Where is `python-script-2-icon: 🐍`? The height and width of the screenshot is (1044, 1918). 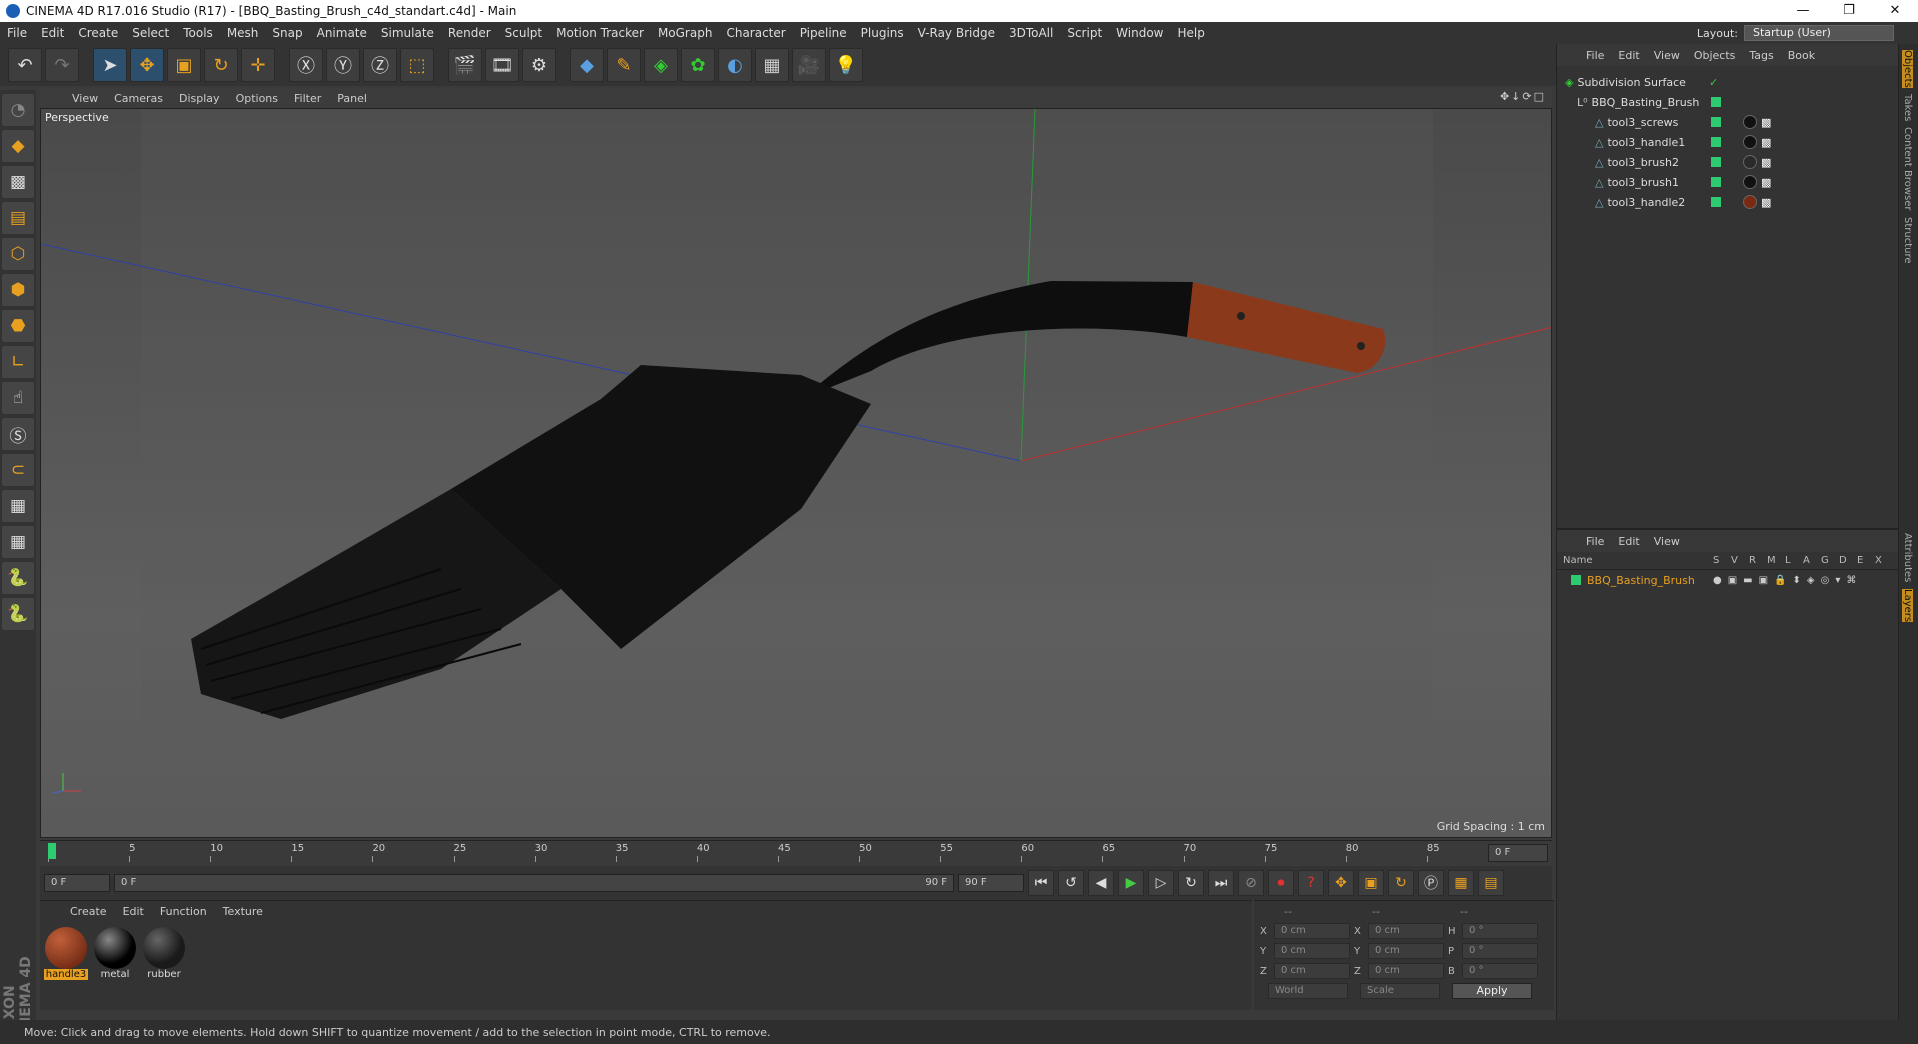
python-script-2-icon: 🐍 is located at coordinates (18, 614).